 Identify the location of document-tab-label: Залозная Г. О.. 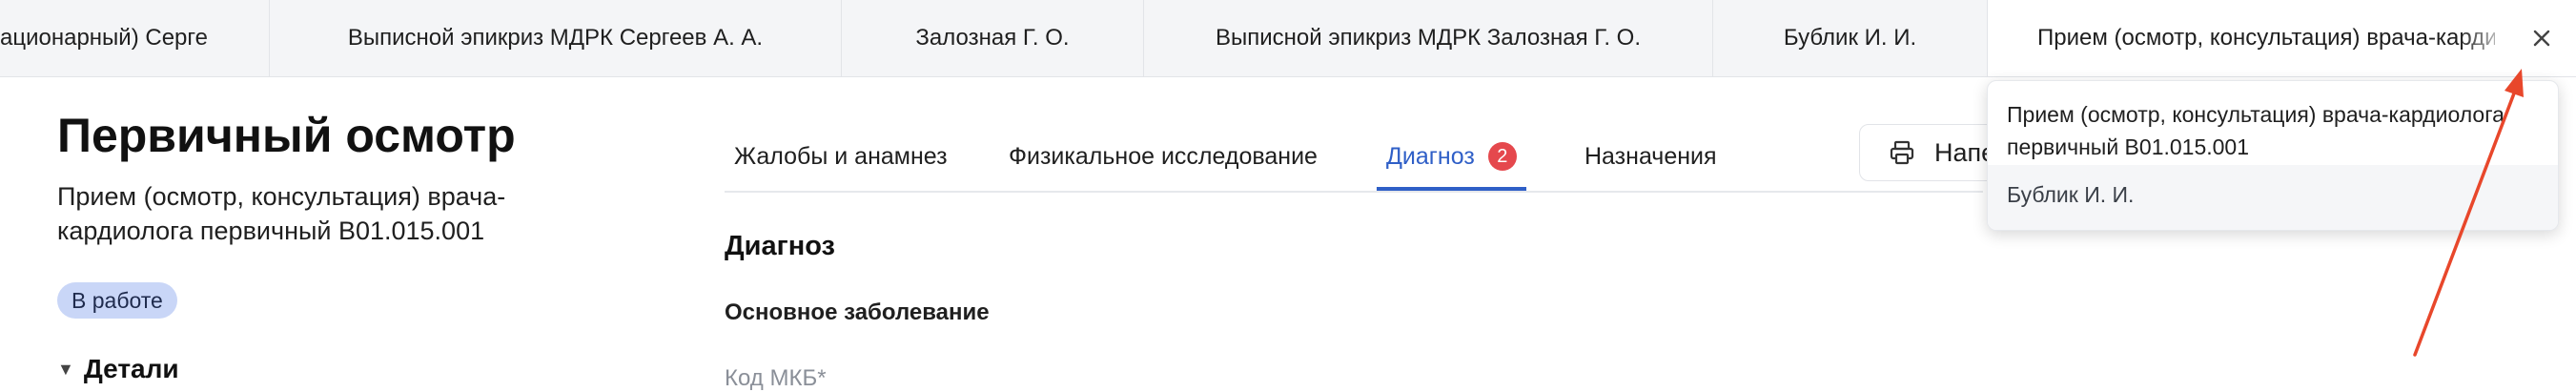
(992, 38).